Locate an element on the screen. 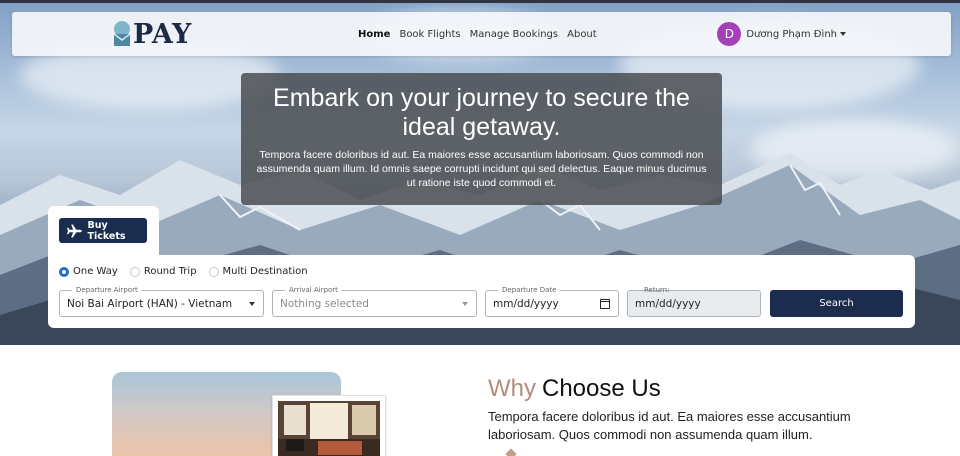 The image size is (960, 456). brand-logo: PAY is located at coordinates (152, 34).